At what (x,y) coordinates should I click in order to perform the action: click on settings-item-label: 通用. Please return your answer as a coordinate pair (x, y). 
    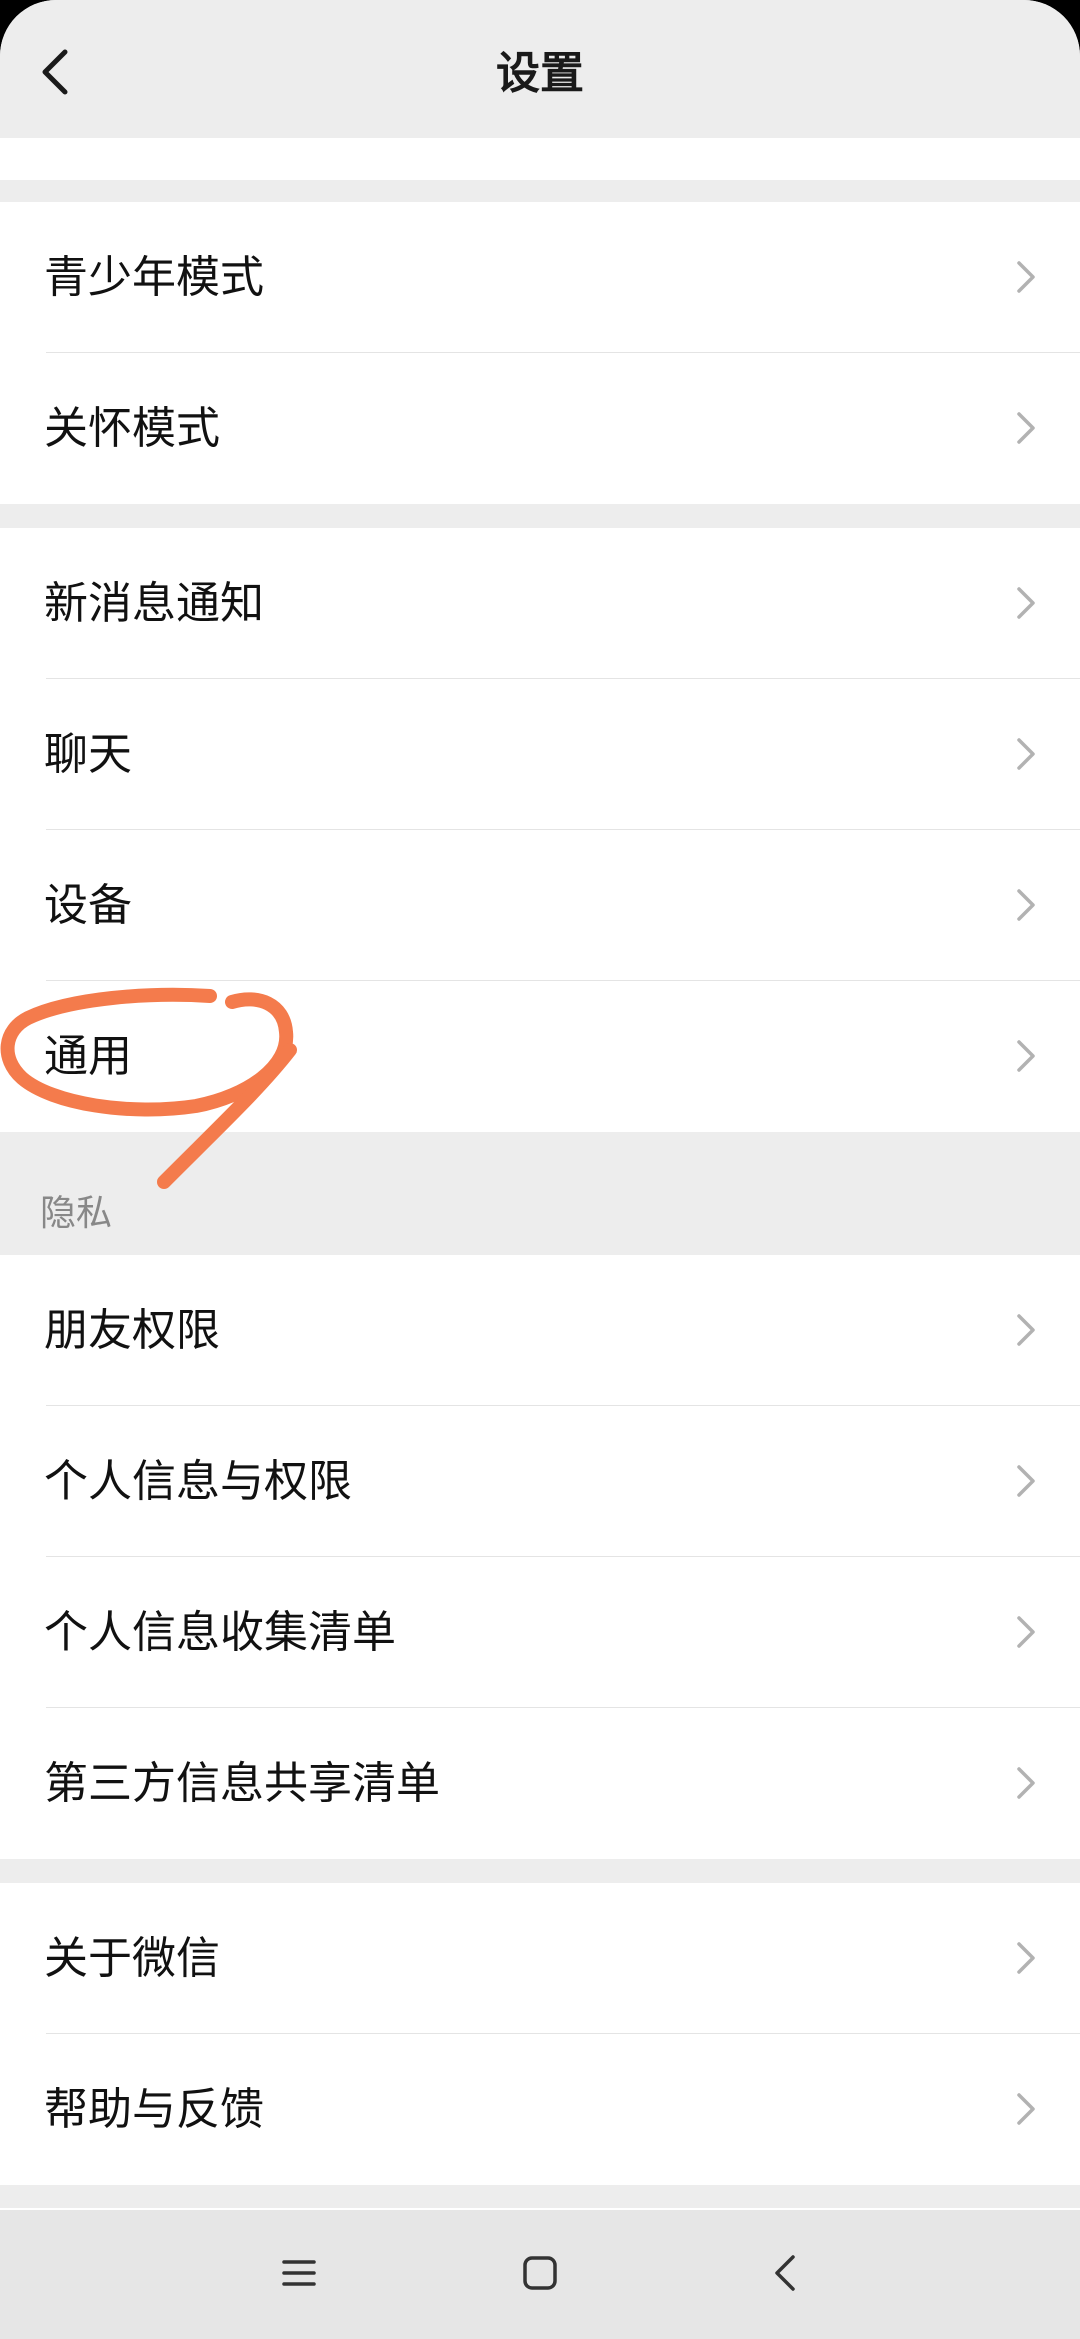
    Looking at the image, I should click on (88, 1056).